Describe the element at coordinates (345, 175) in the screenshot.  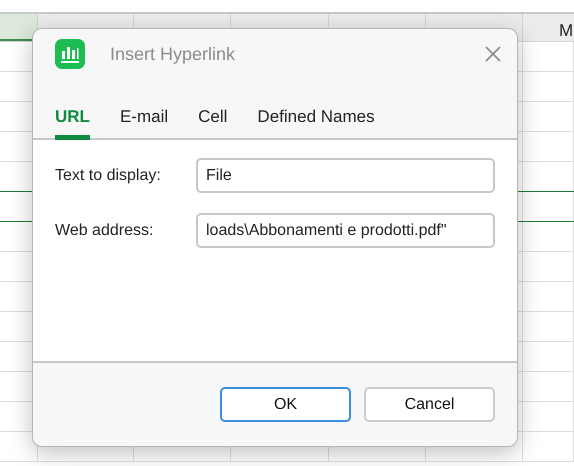
I see `text-field: File` at that location.